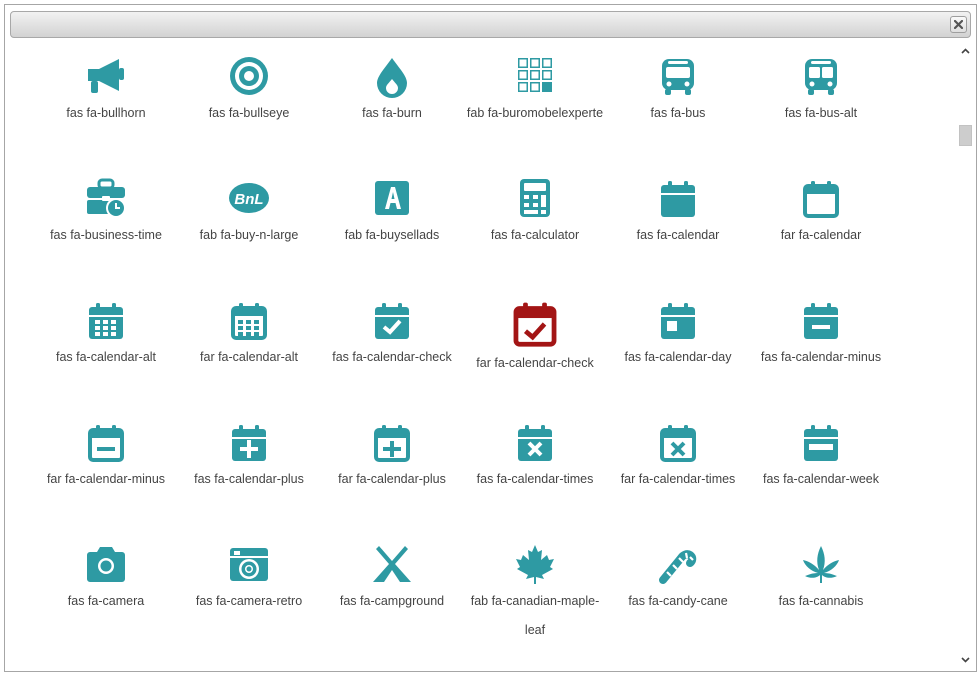  Describe the element at coordinates (249, 321) in the screenshot. I see `calendar-alt-outline-icon` at that location.